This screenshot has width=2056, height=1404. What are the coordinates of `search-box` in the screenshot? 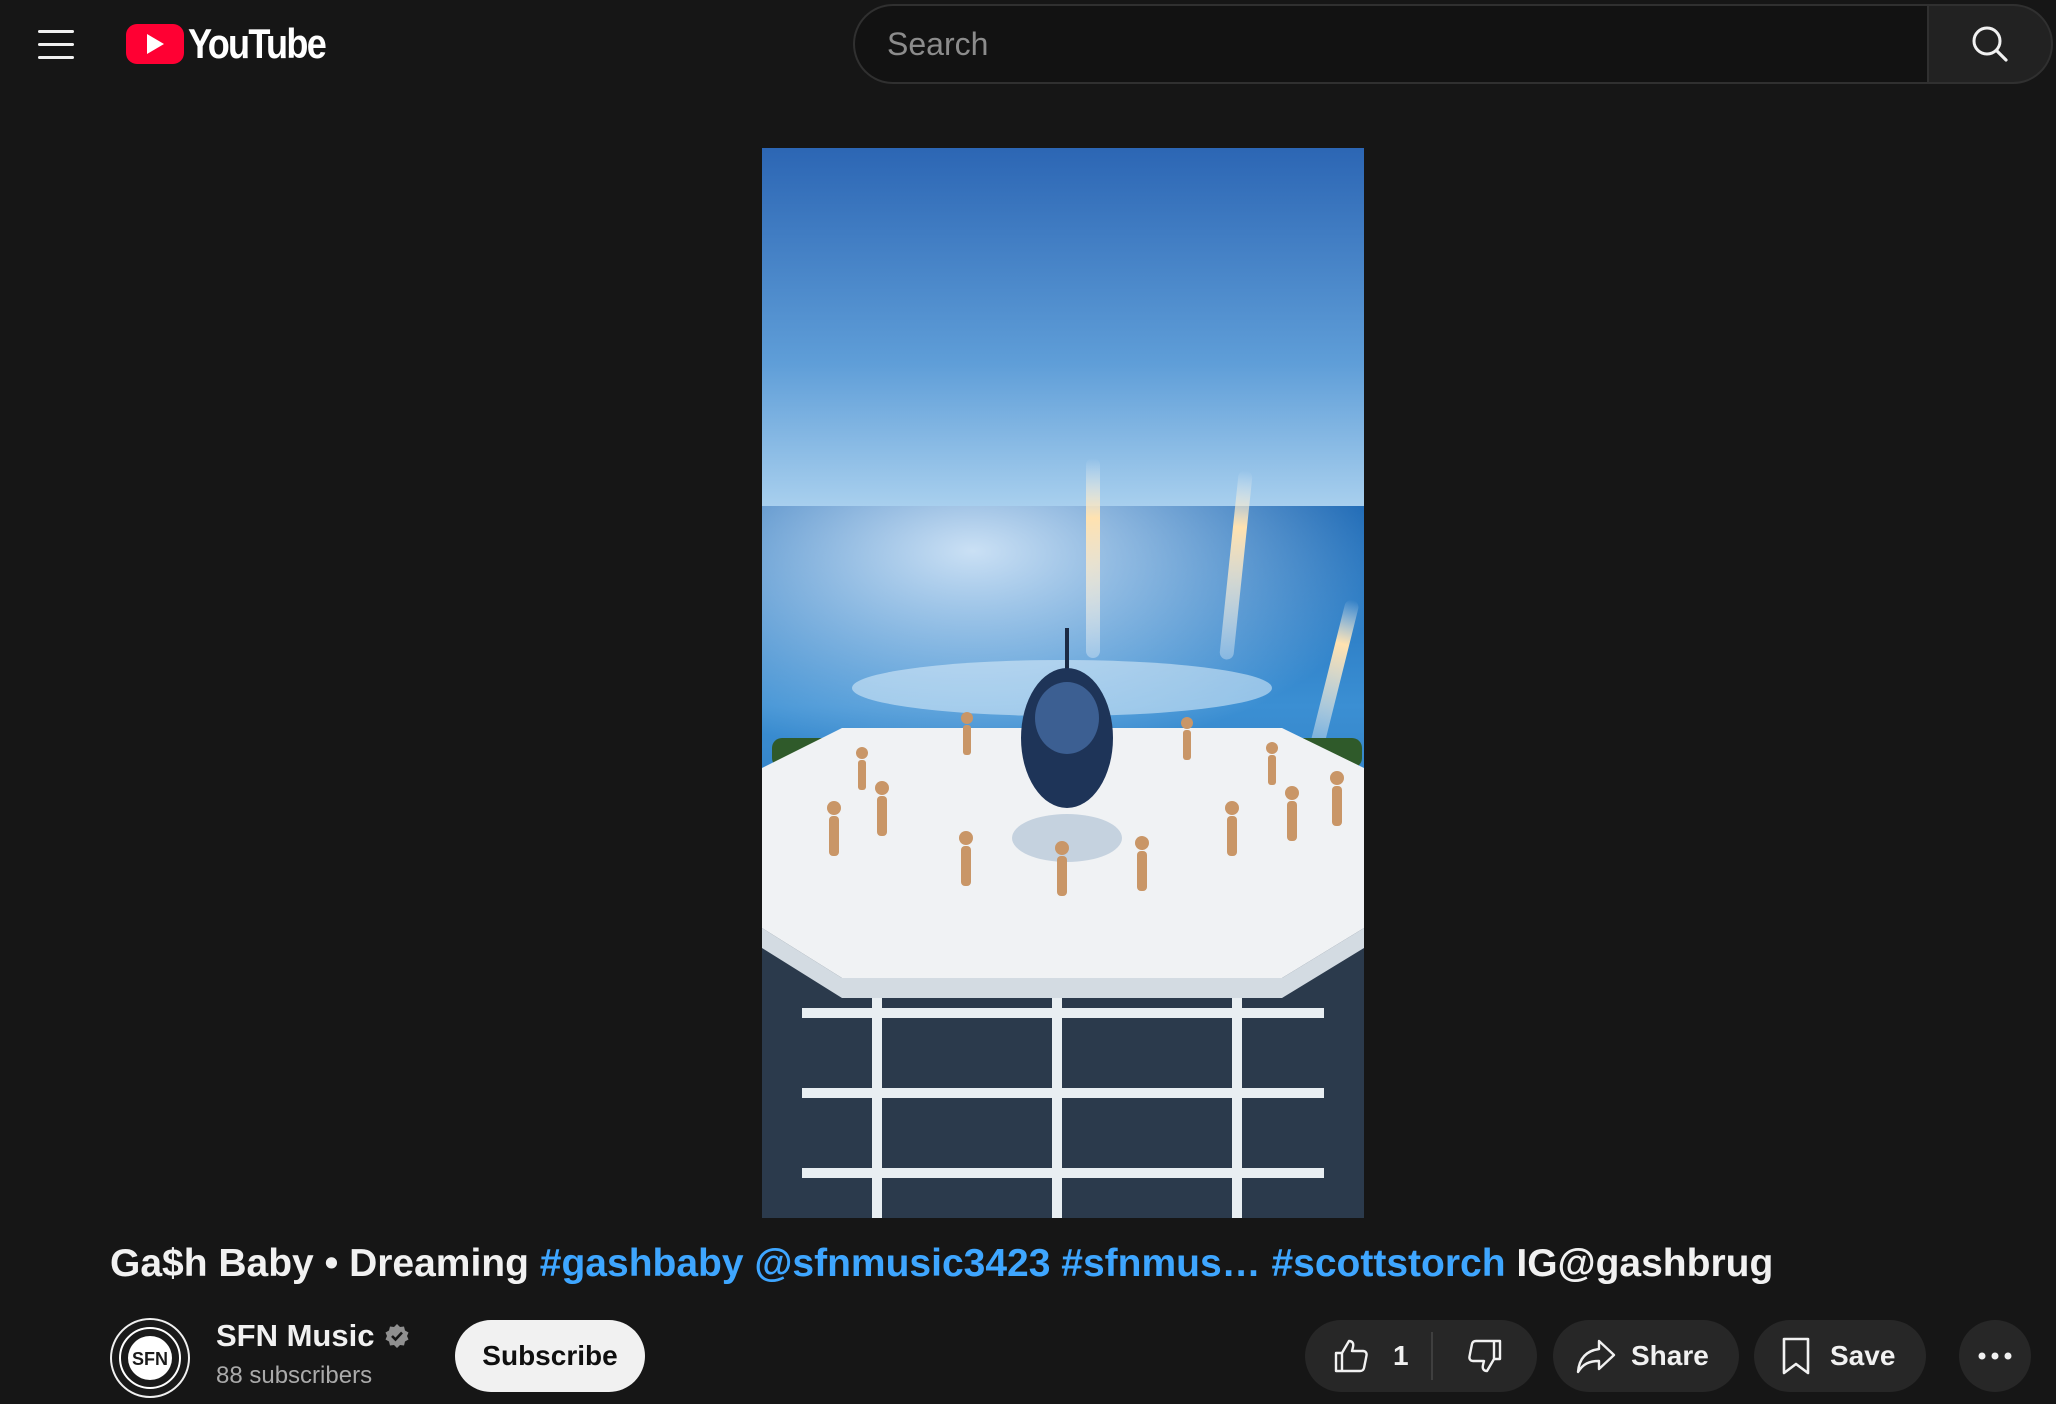 It's located at (1453, 44).